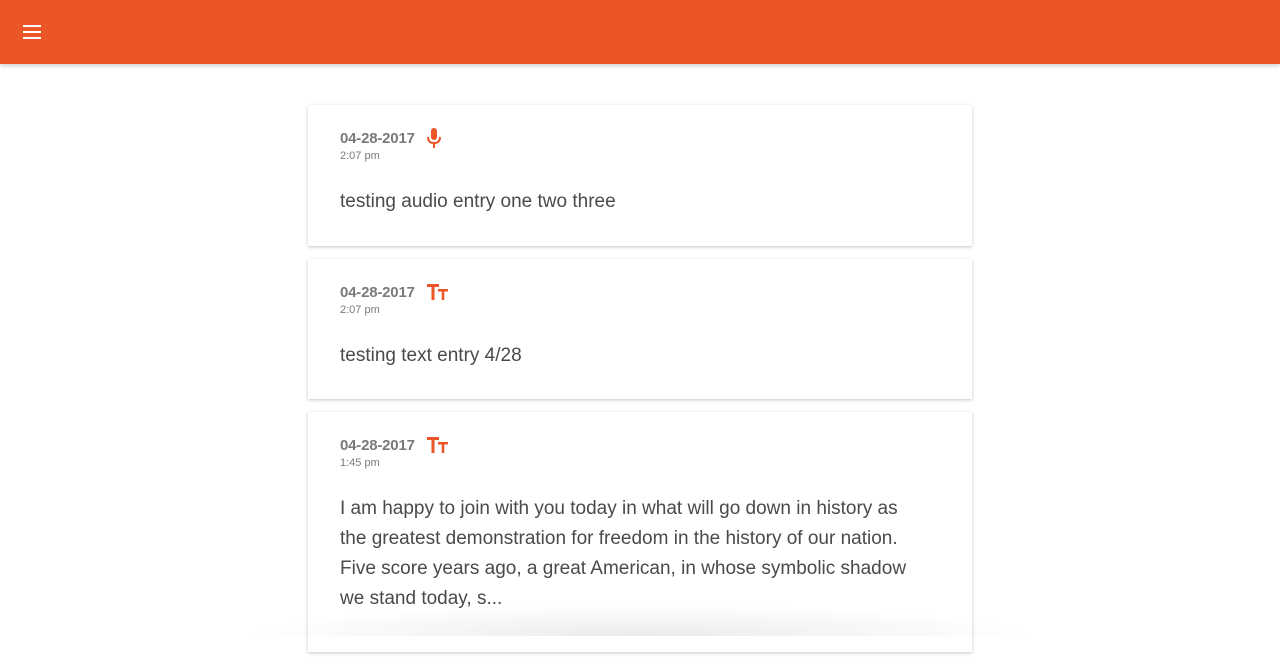 Image resolution: width=1280 pixels, height=665 pixels. I want to click on entry-time: 1:45 pm, so click(360, 463).